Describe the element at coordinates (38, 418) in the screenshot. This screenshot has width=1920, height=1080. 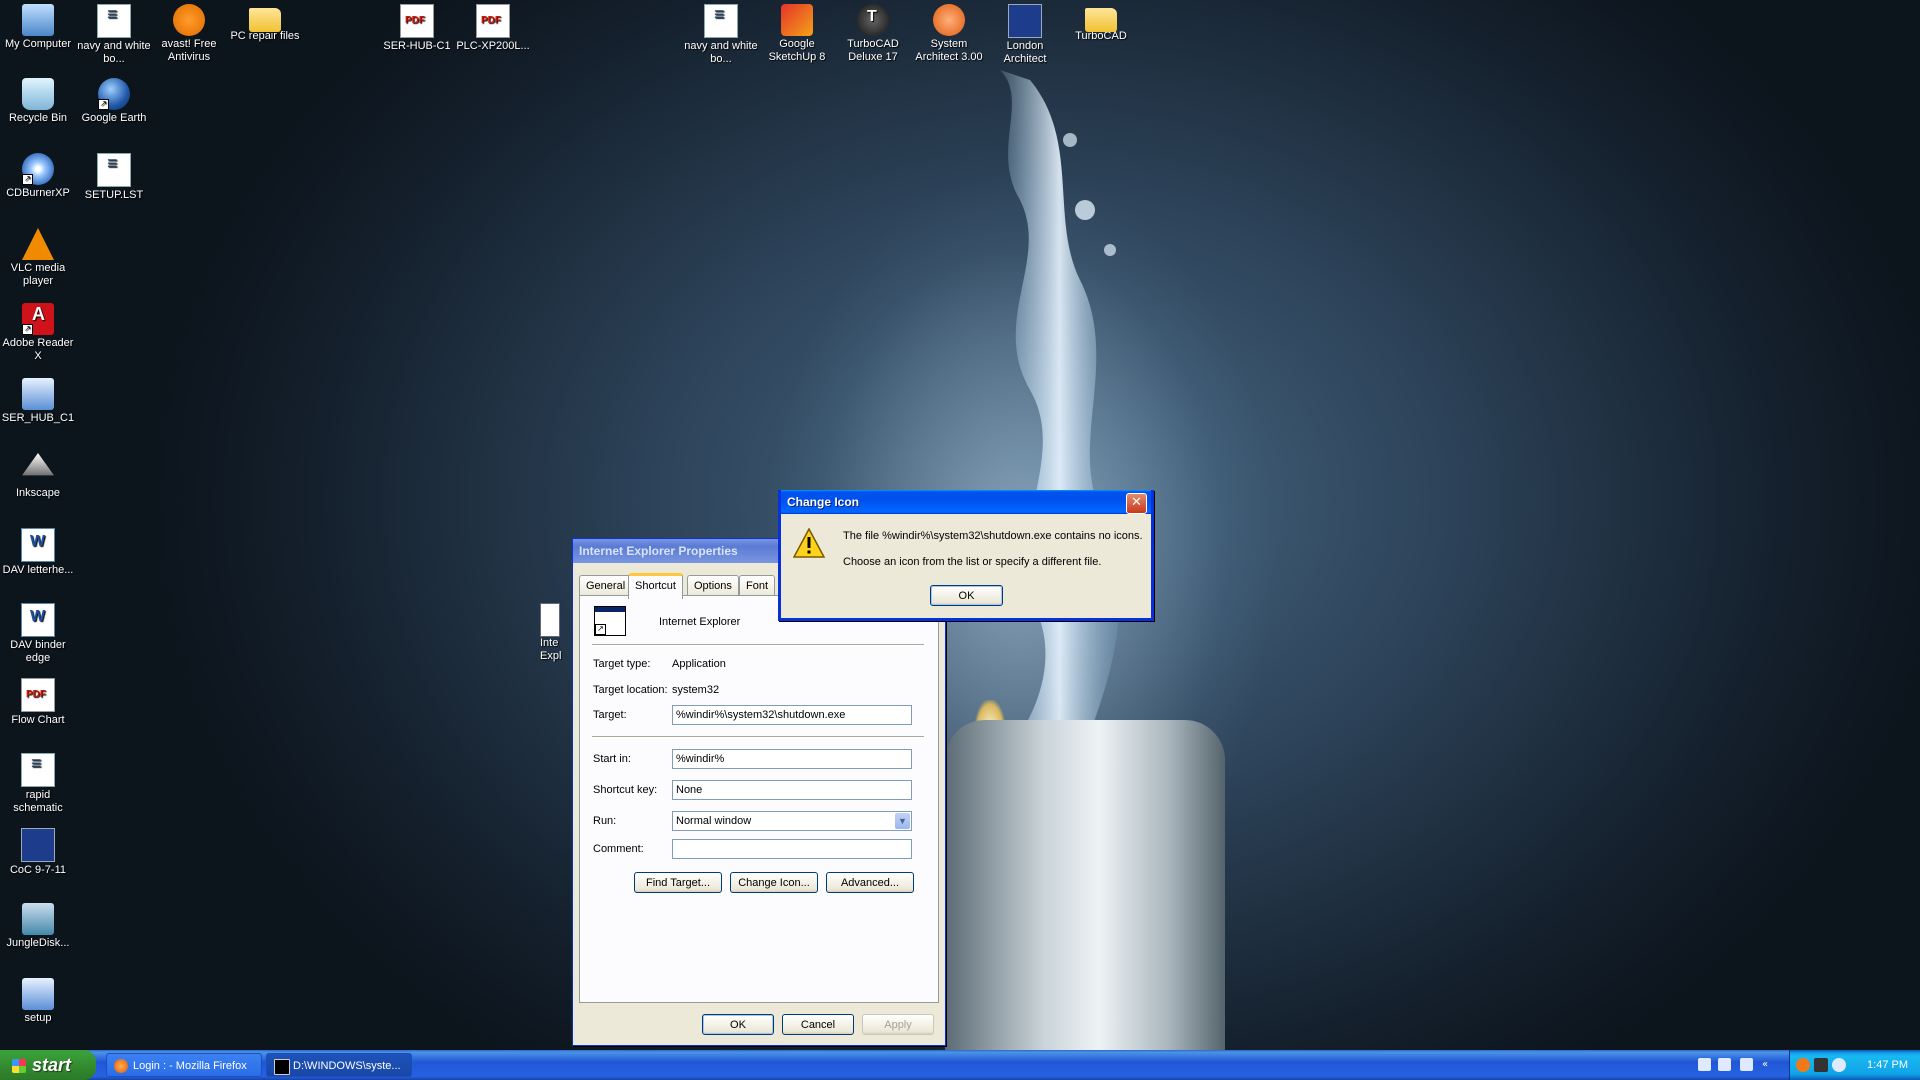
I see `desktop-icon-label: SER_HUB_C1` at that location.